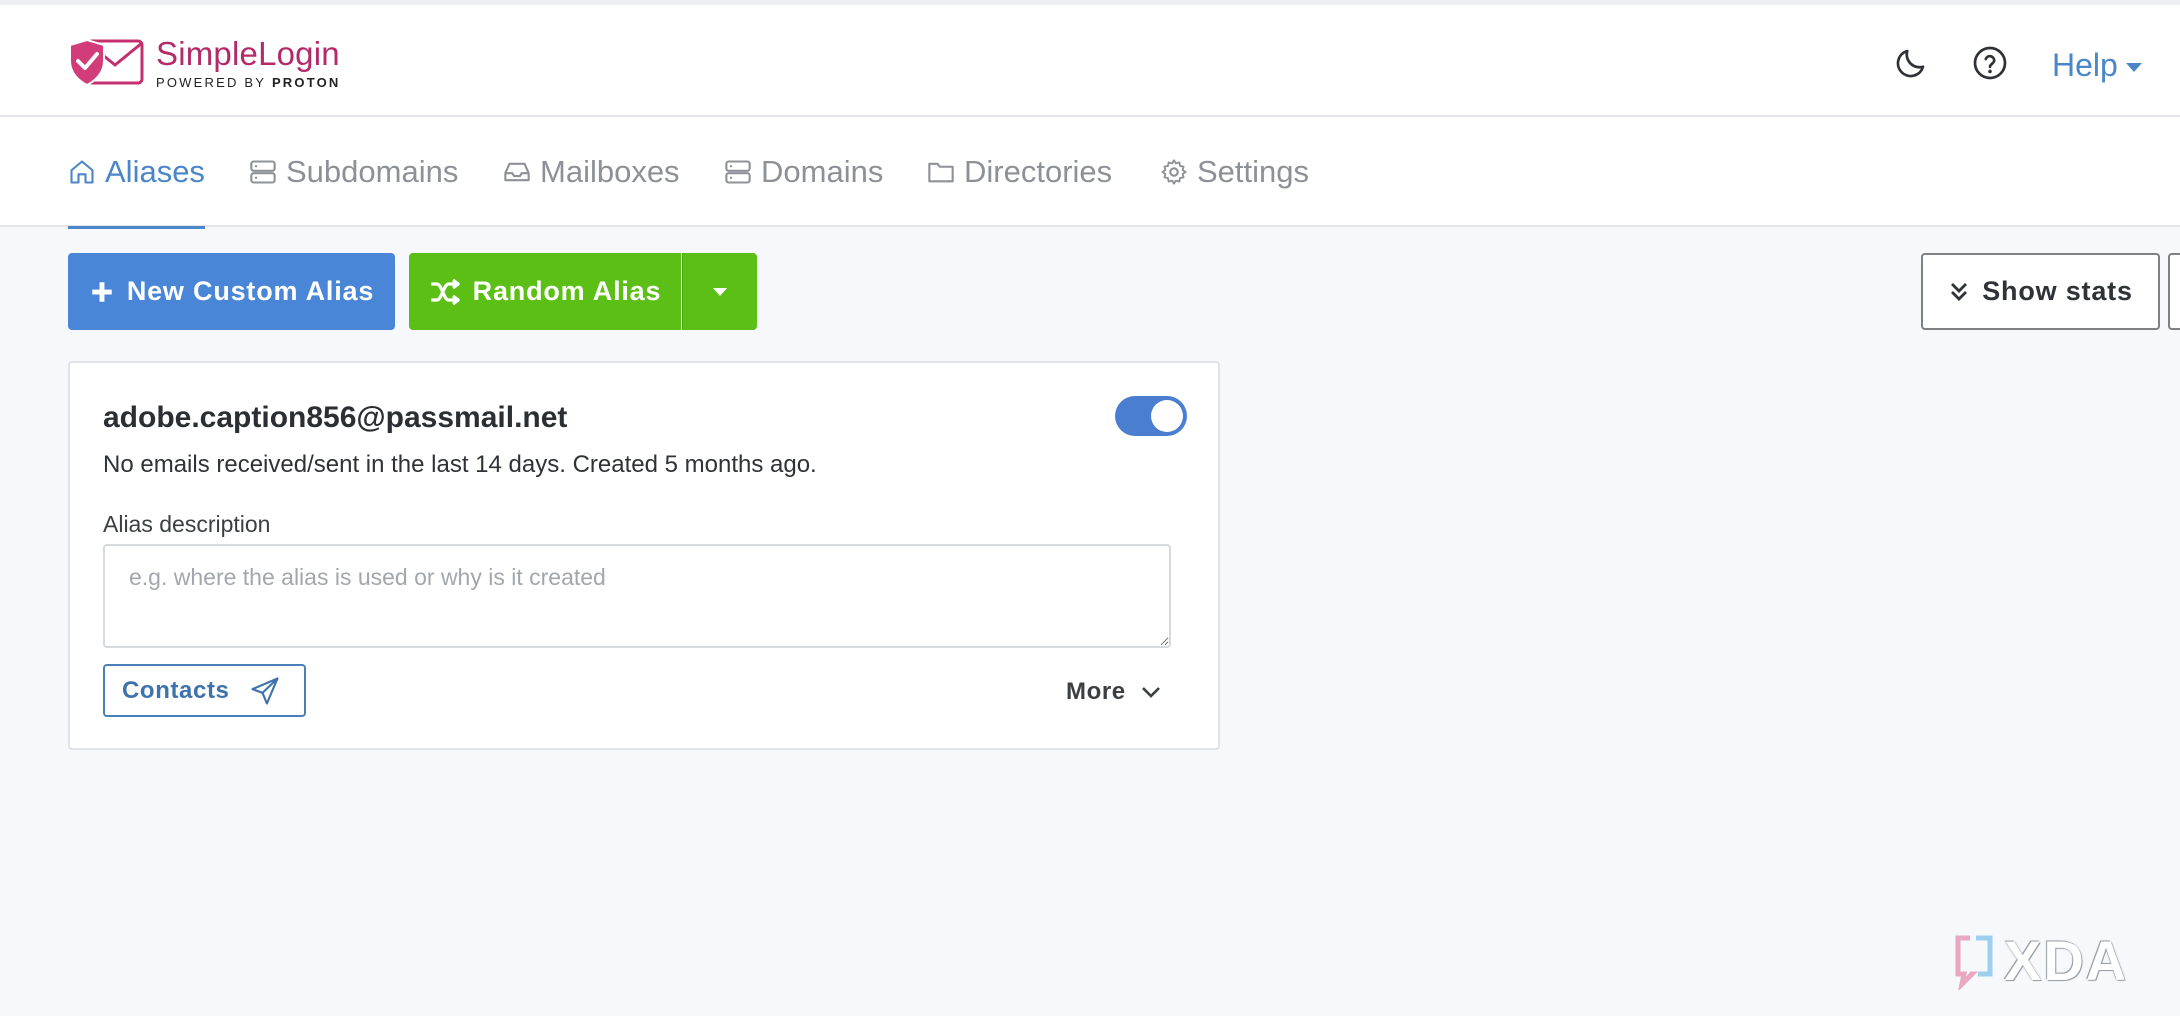  Describe the element at coordinates (187, 524) in the screenshot. I see `alias-description-label: Alias description` at that location.